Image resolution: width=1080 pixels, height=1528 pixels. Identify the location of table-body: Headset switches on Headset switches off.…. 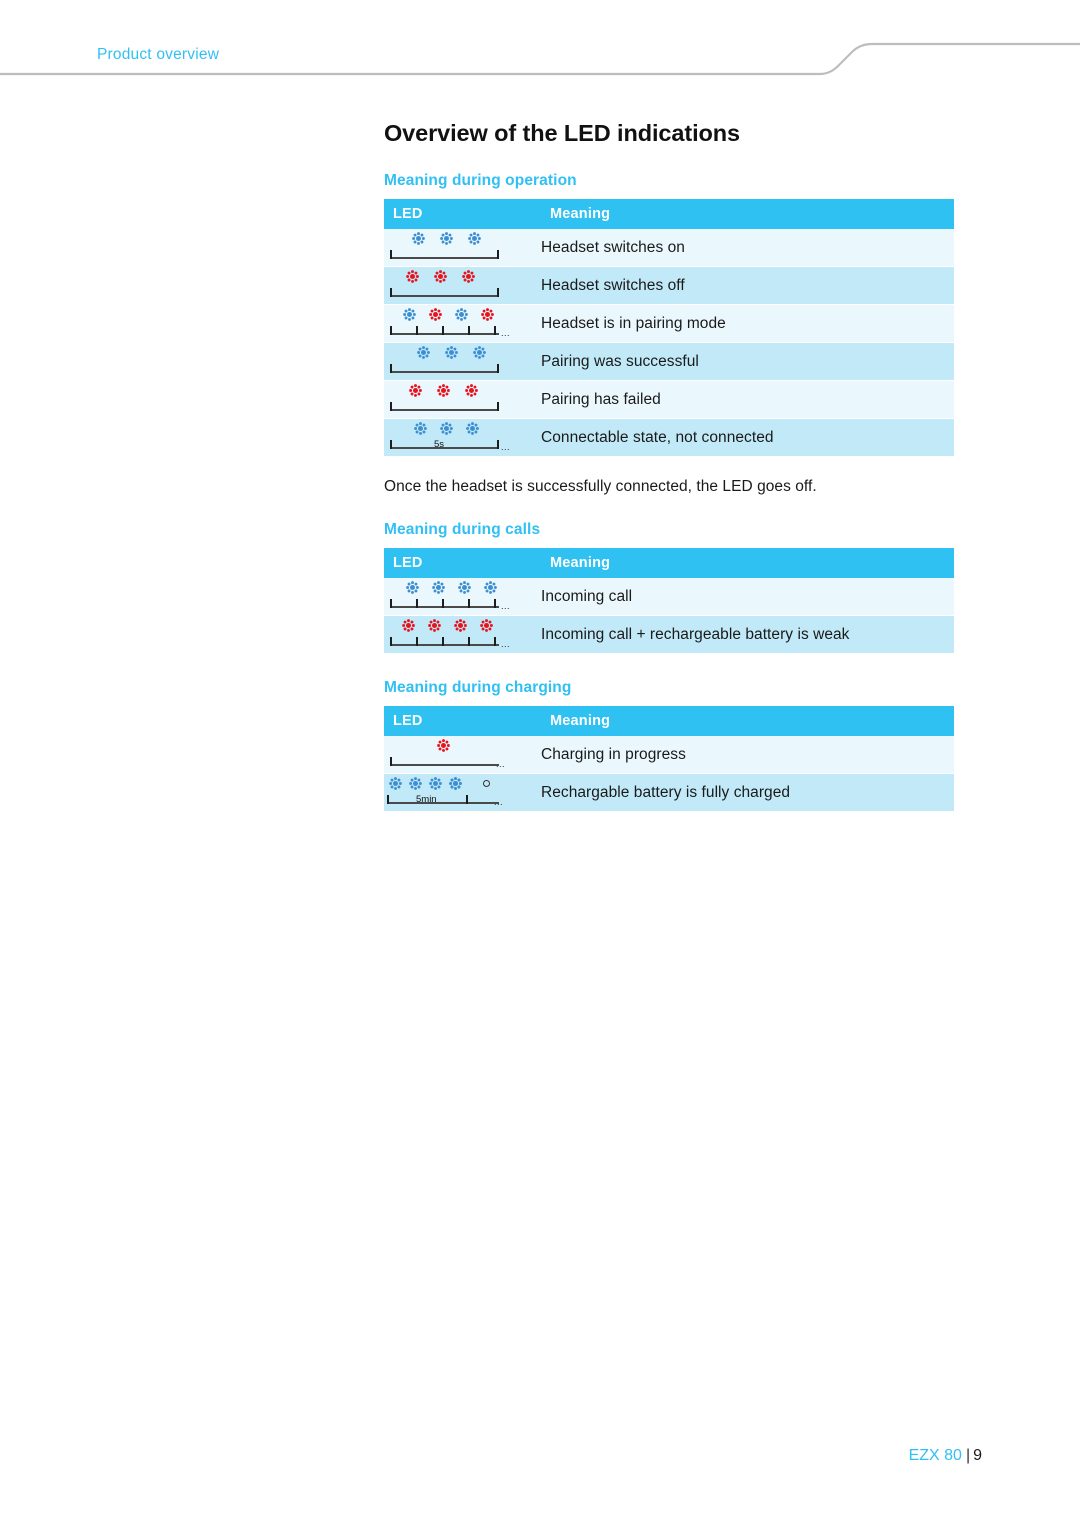
(669, 343).